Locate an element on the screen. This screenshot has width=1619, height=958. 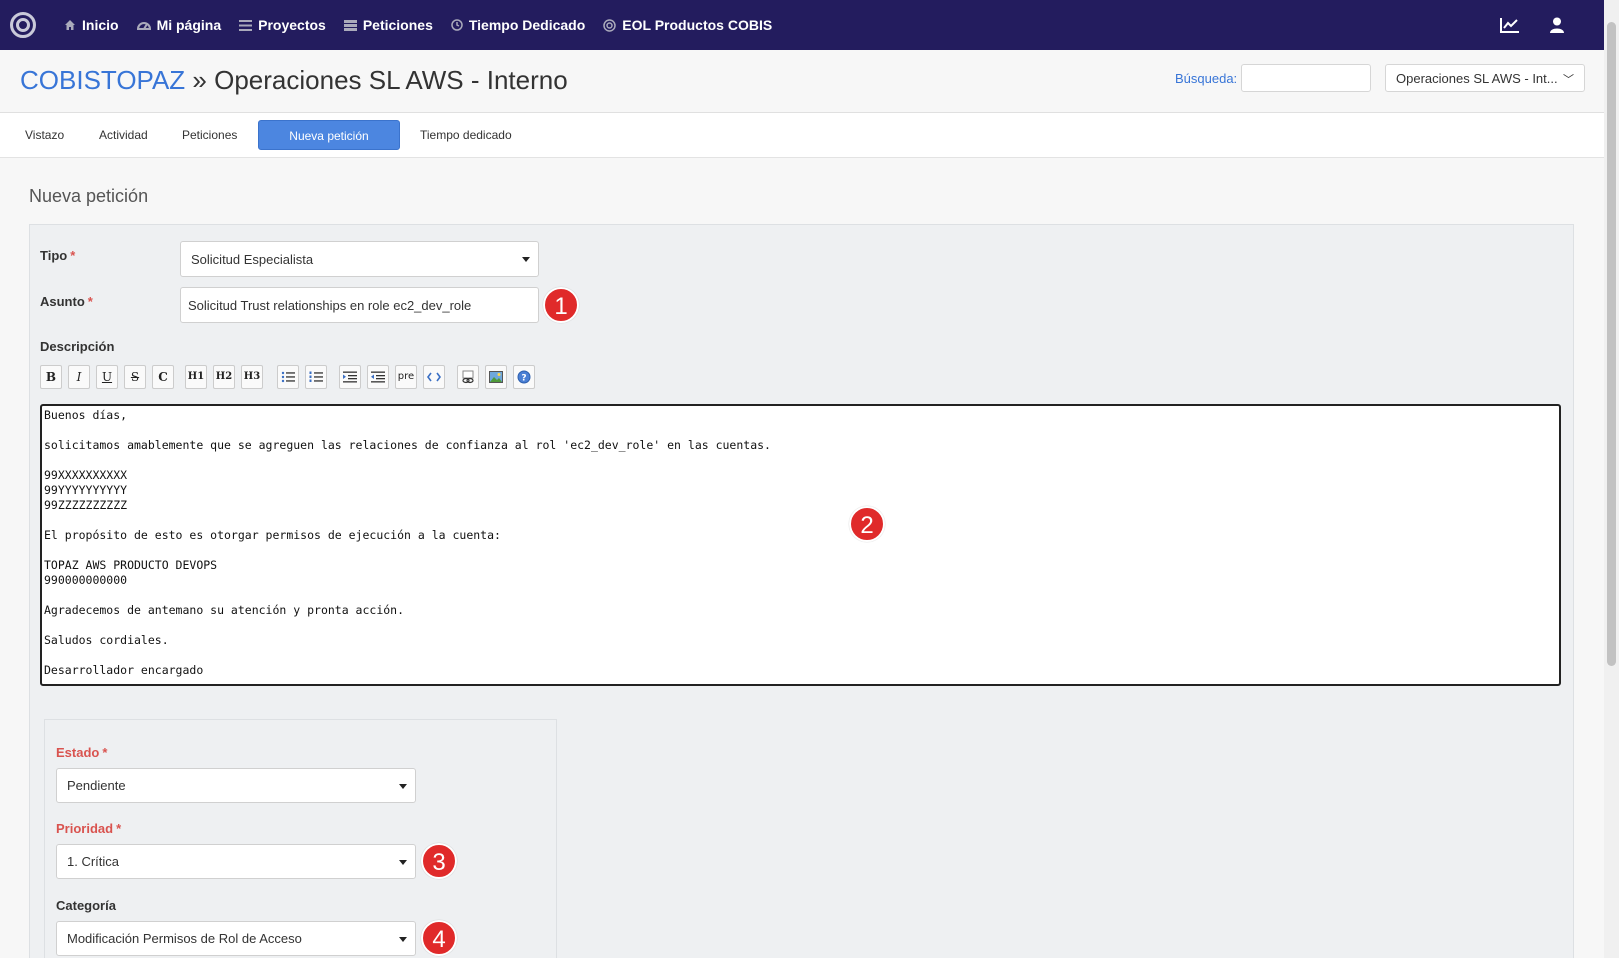
tipo-label: Tipo * is located at coordinates (57, 255).